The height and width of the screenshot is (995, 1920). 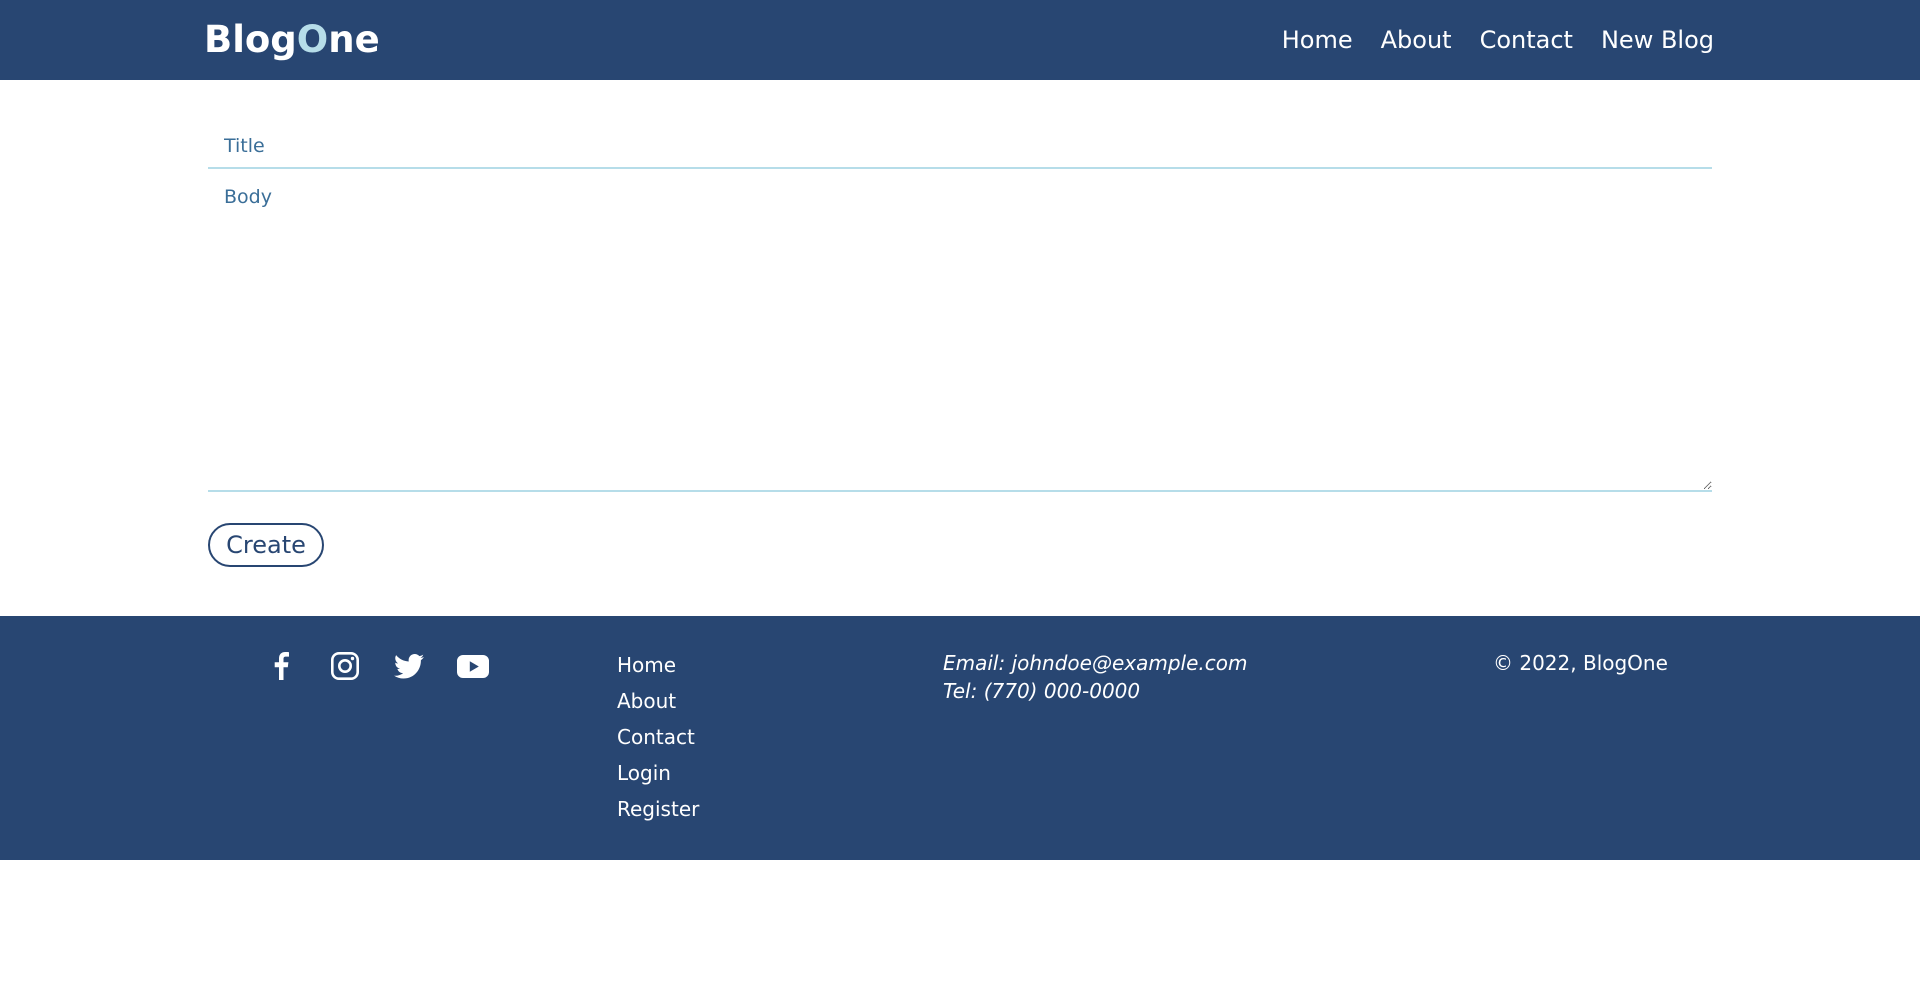 I want to click on footer-nav-item: Home, so click(x=658, y=670).